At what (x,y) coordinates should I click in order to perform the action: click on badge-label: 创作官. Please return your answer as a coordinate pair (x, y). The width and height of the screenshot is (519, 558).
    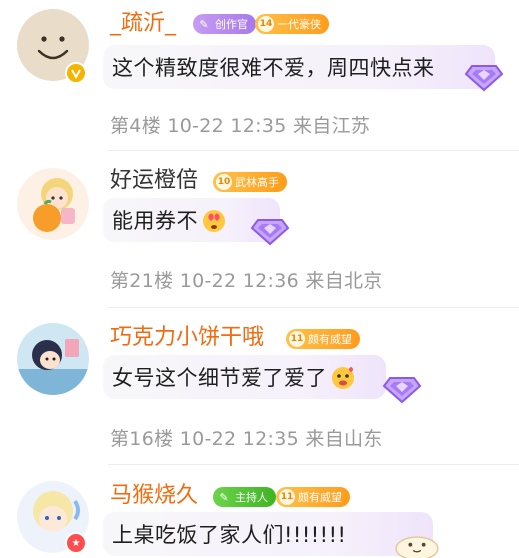
    Looking at the image, I should click on (231, 24).